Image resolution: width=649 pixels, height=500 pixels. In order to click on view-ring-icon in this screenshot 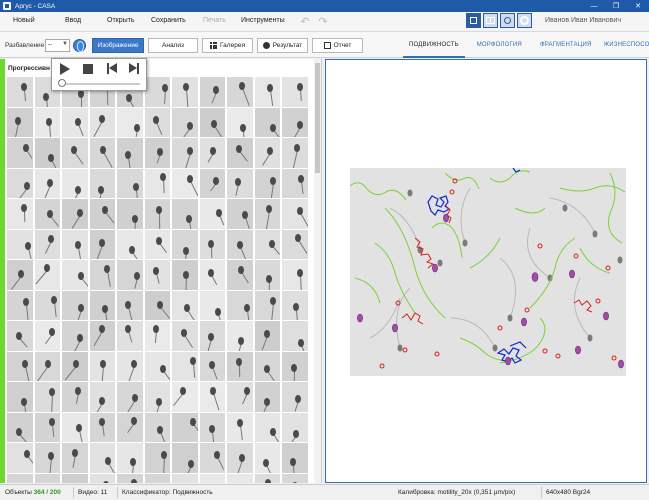, I will do `click(524, 20)`.